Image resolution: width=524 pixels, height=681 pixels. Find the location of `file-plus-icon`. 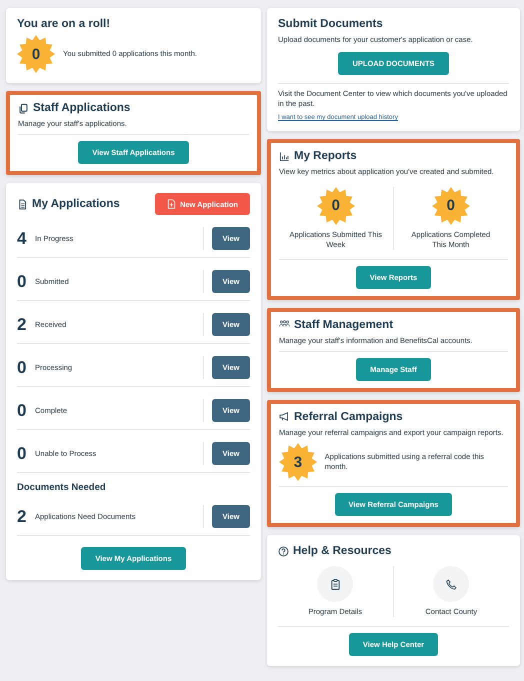

file-plus-icon is located at coordinates (171, 204).